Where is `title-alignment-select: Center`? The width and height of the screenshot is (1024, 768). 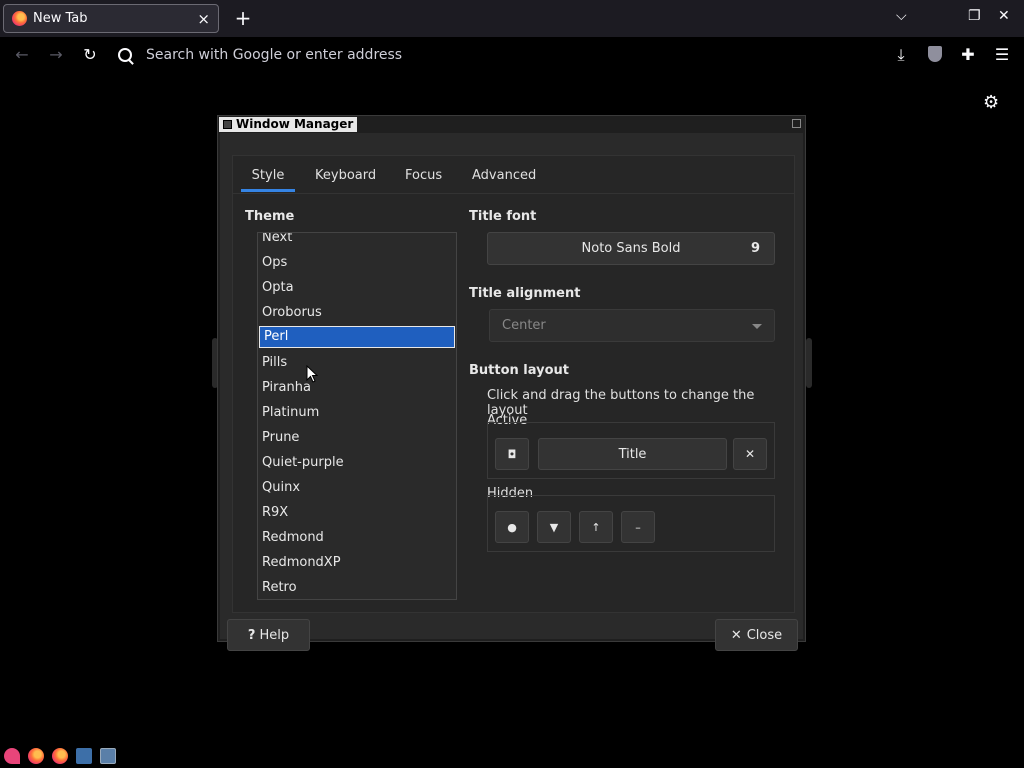
title-alignment-select: Center is located at coordinates (632, 325).